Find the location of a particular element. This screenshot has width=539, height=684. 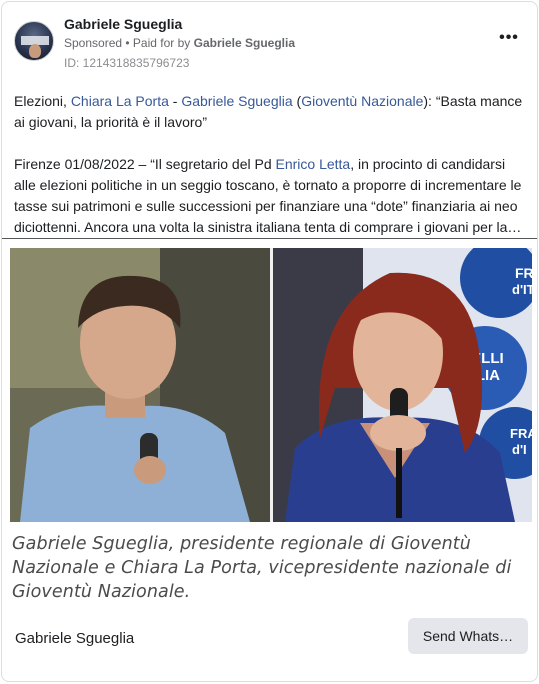

banner-text-1: FRA is located at coordinates (523, 273).